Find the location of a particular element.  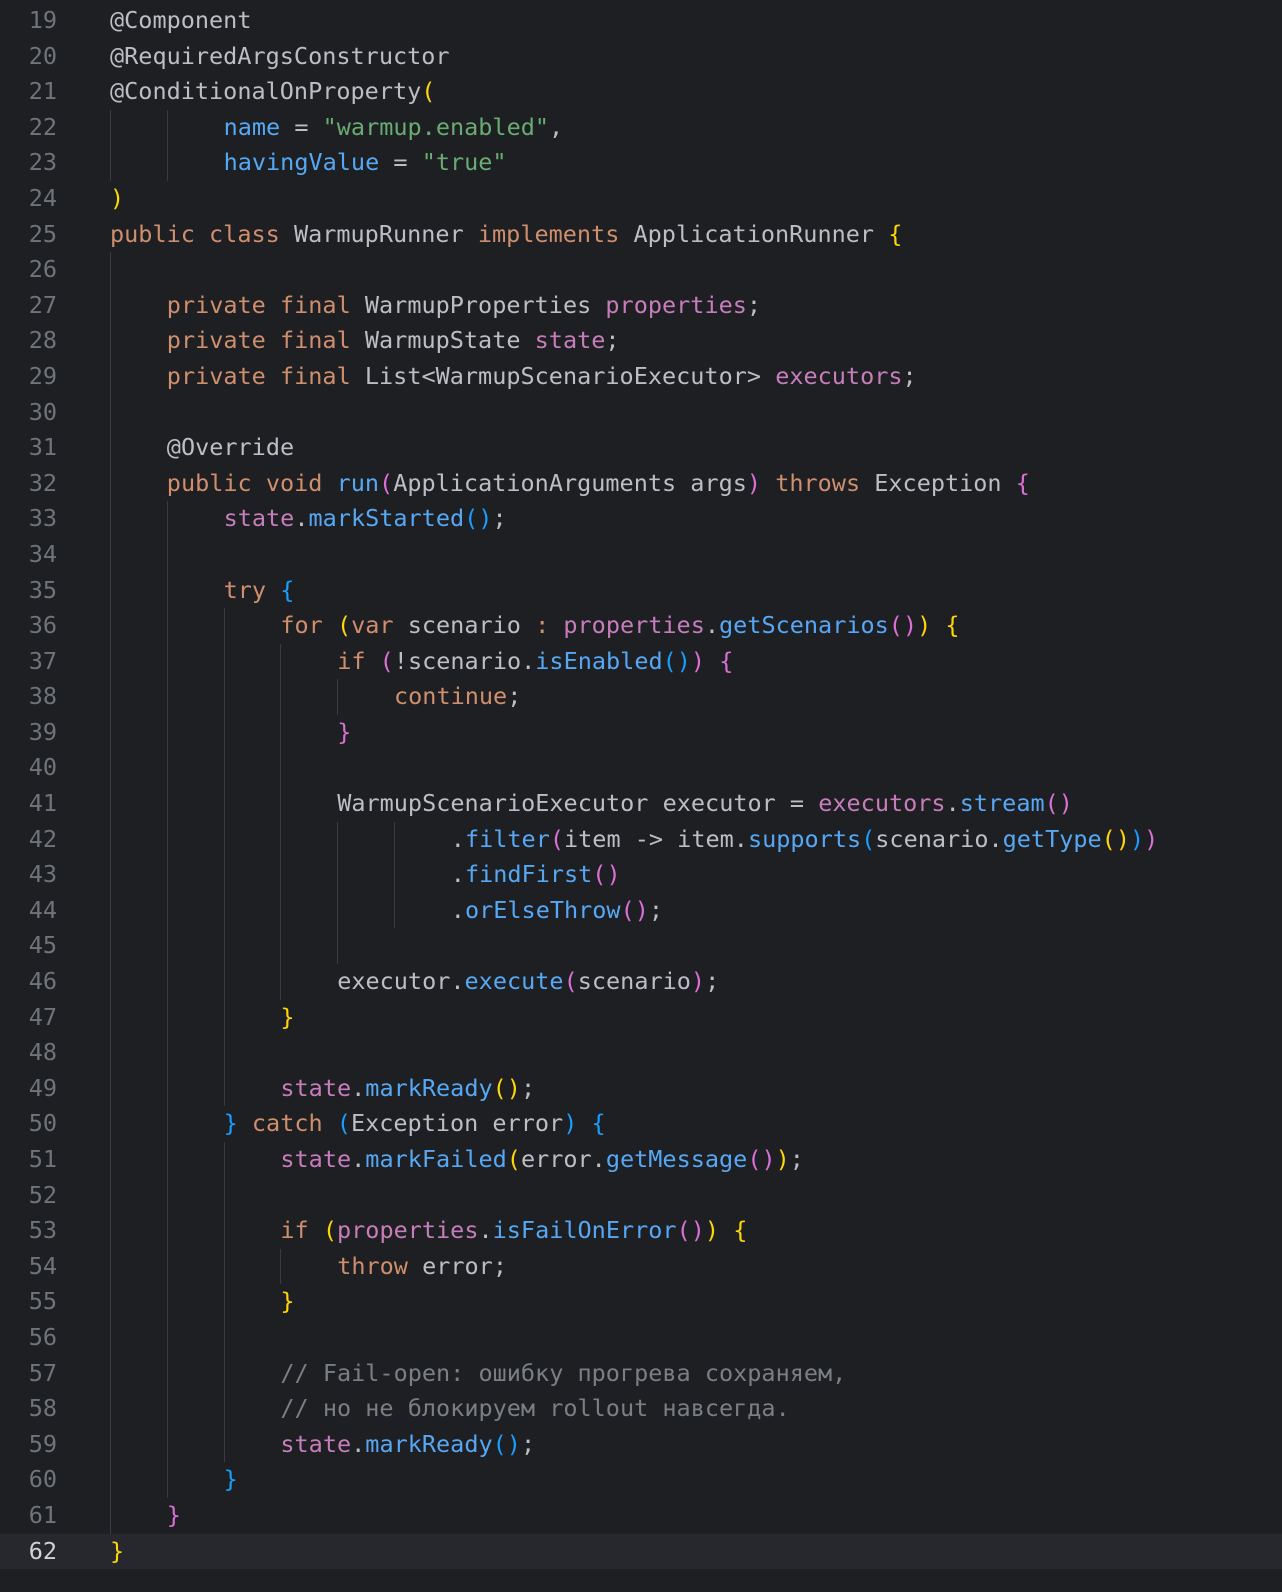

code-line: 37 if (!scenario.isEnabled()) { is located at coordinates (641, 661).